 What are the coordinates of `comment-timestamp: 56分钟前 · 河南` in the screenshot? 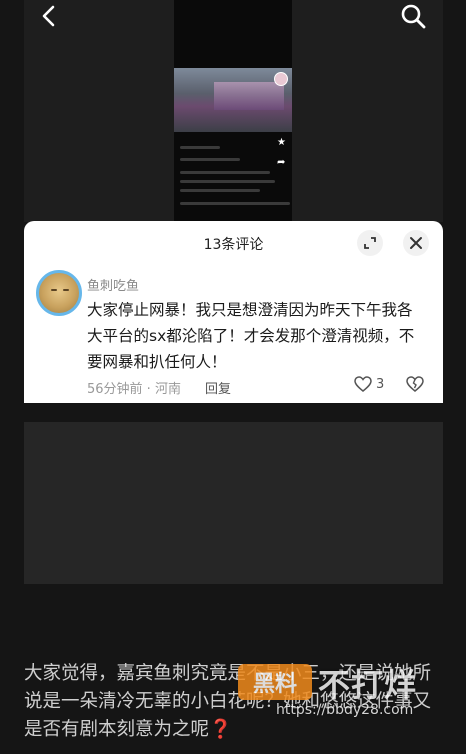 It's located at (134, 389).